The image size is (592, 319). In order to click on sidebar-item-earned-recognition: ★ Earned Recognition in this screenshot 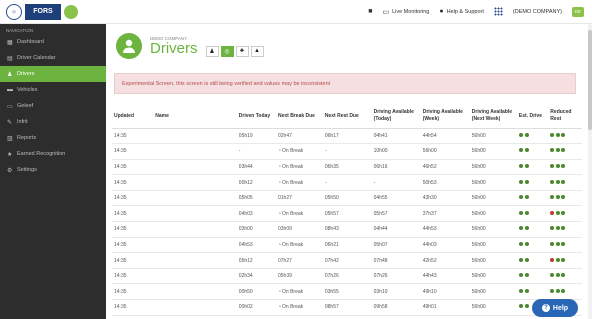, I will do `click(53, 154)`.